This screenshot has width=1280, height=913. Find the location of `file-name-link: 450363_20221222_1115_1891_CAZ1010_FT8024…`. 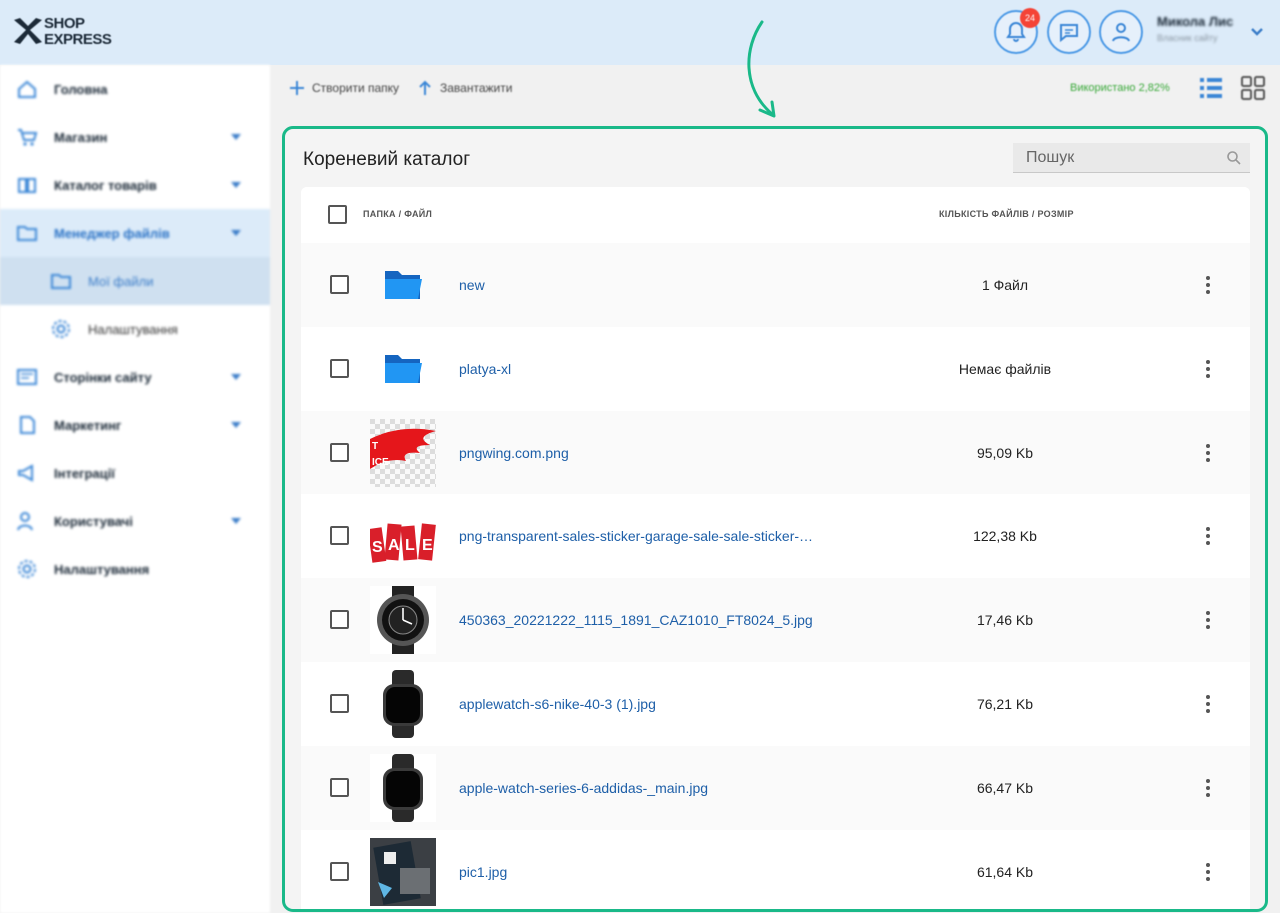

file-name-link: 450363_20221222_1115_1891_CAZ1010_FT8024… is located at coordinates (636, 620).